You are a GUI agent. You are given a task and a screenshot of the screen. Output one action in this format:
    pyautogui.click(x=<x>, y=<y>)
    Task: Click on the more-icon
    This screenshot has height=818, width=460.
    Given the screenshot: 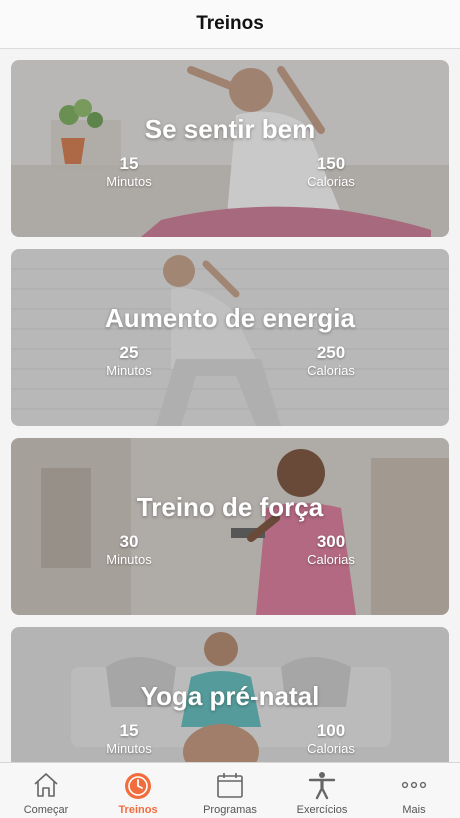 What is the action you would take?
    pyautogui.click(x=414, y=785)
    